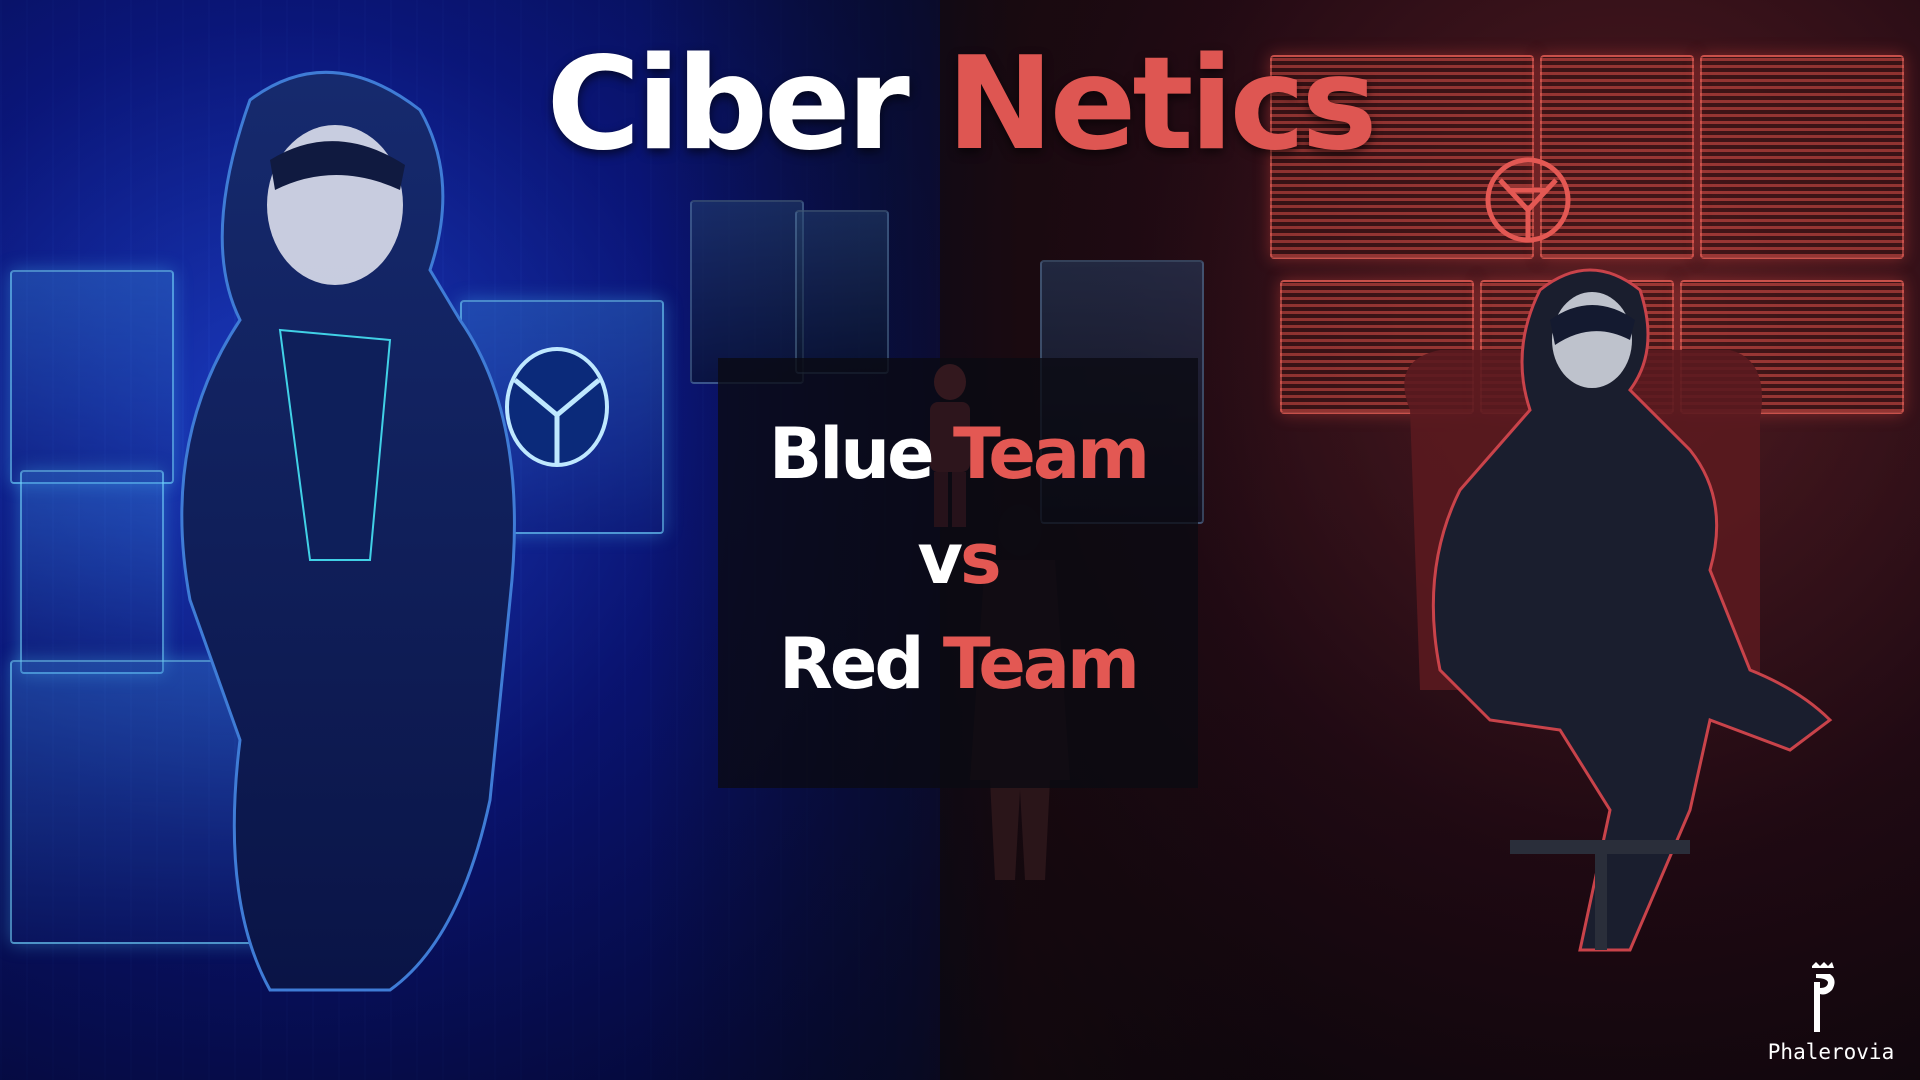 This screenshot has height=1080, width=1920. I want to click on poster-title: Ciber Netics, so click(960, 105).